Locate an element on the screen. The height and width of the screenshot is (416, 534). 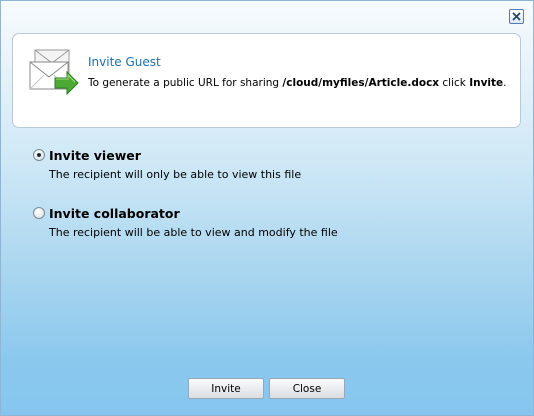
viewer-title: Invite viewer is located at coordinates (95, 155).